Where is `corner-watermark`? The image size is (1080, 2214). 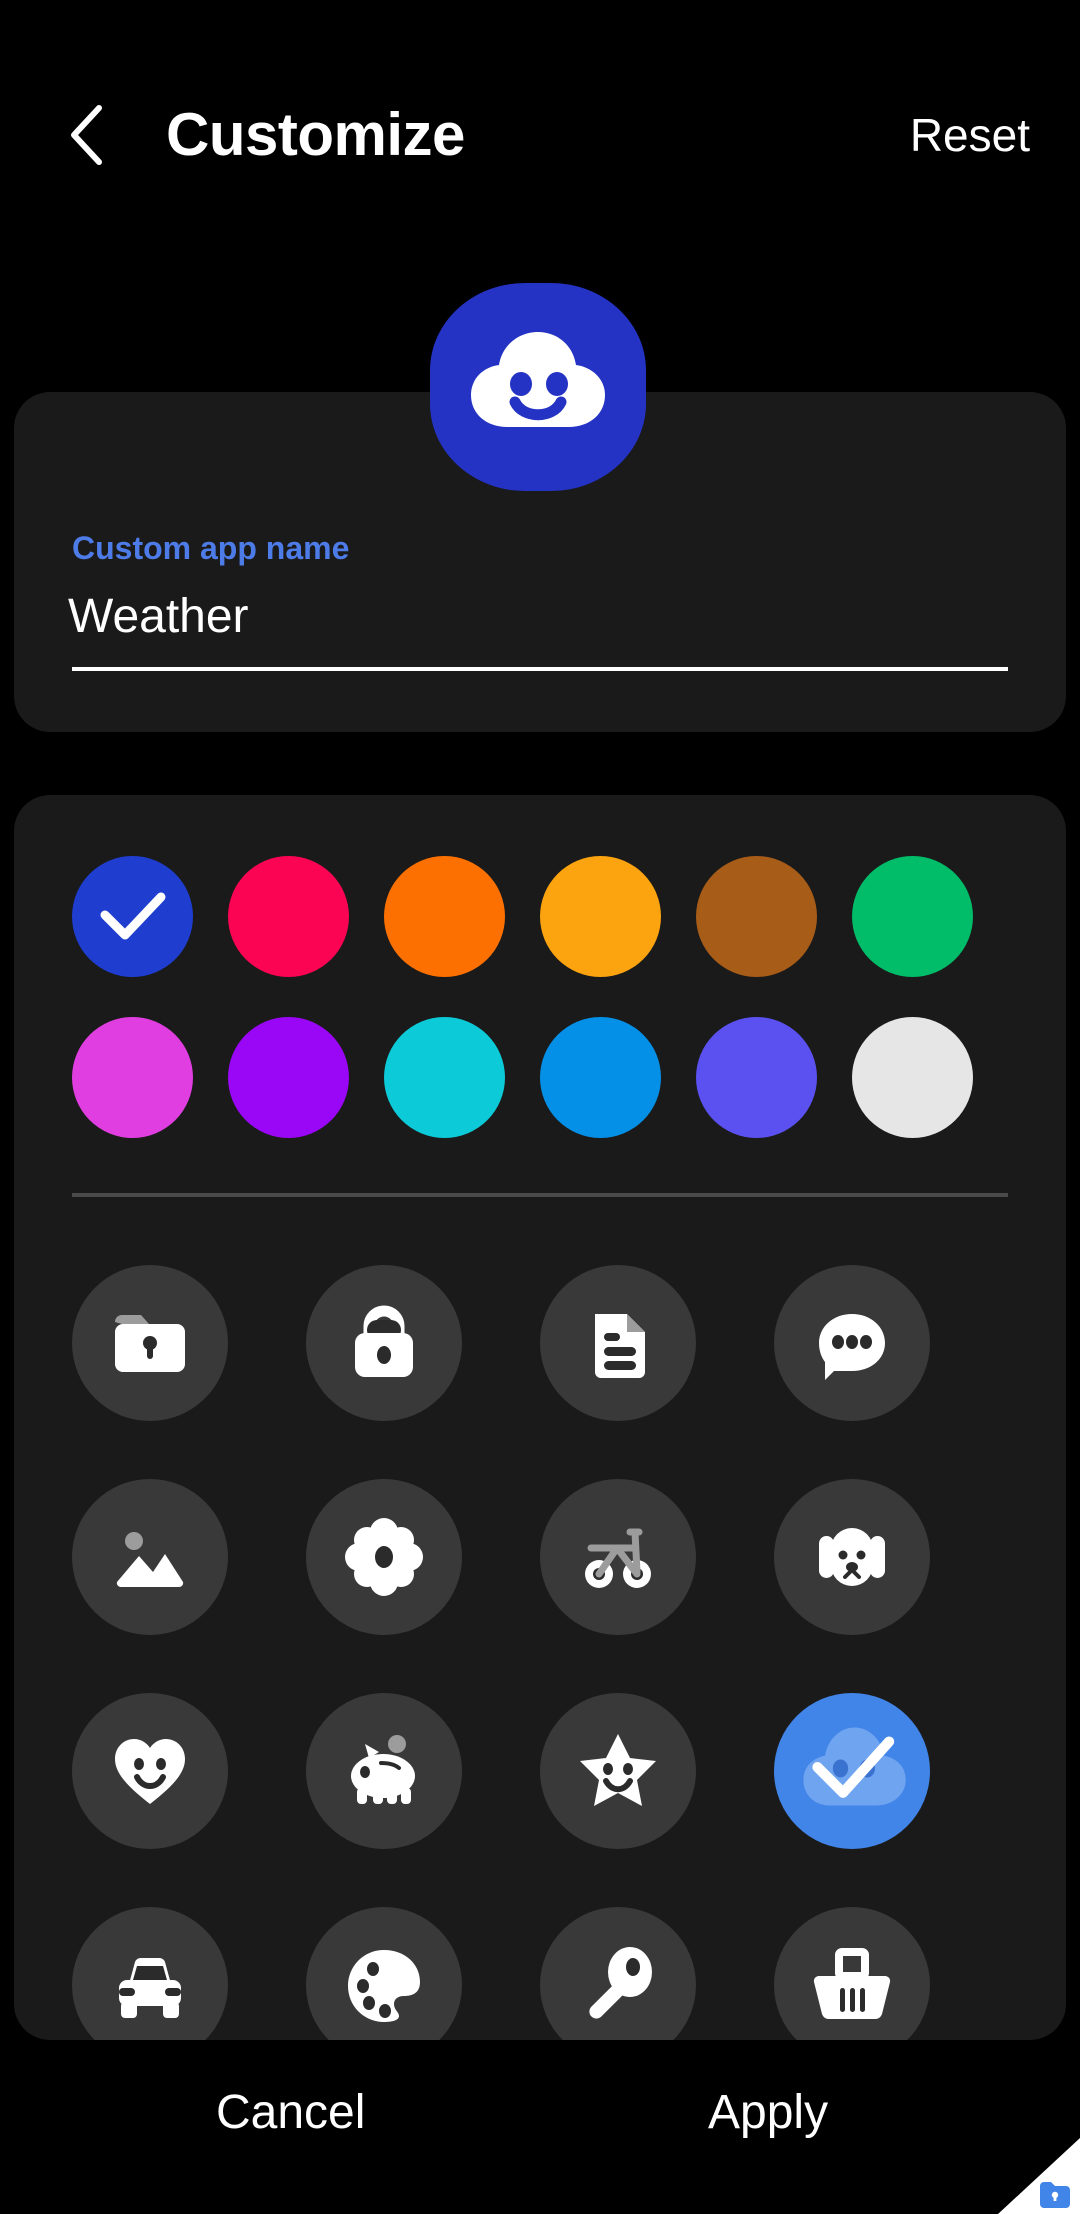
corner-watermark is located at coordinates (1039, 2176).